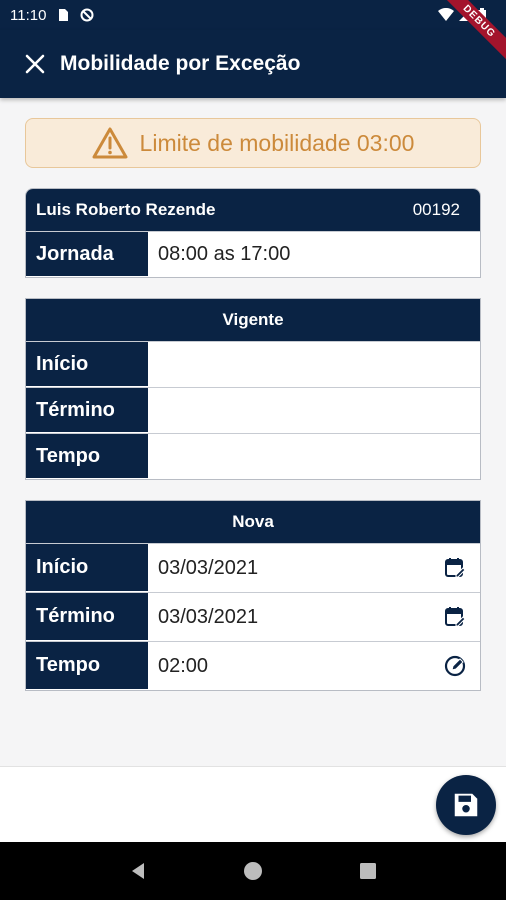 The height and width of the screenshot is (900, 506). I want to click on status-time: 11:10, so click(28, 15).